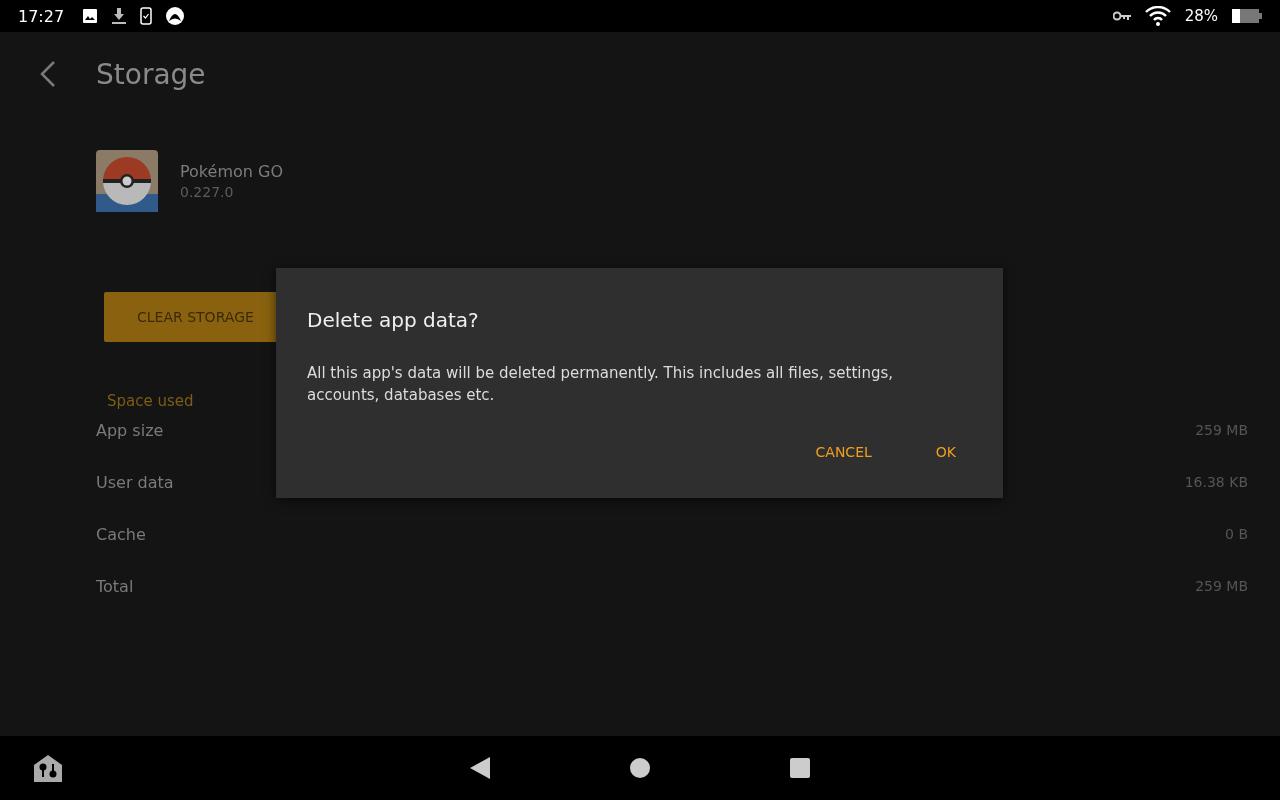  Describe the element at coordinates (41, 16) in the screenshot. I see `clock: 17:27` at that location.